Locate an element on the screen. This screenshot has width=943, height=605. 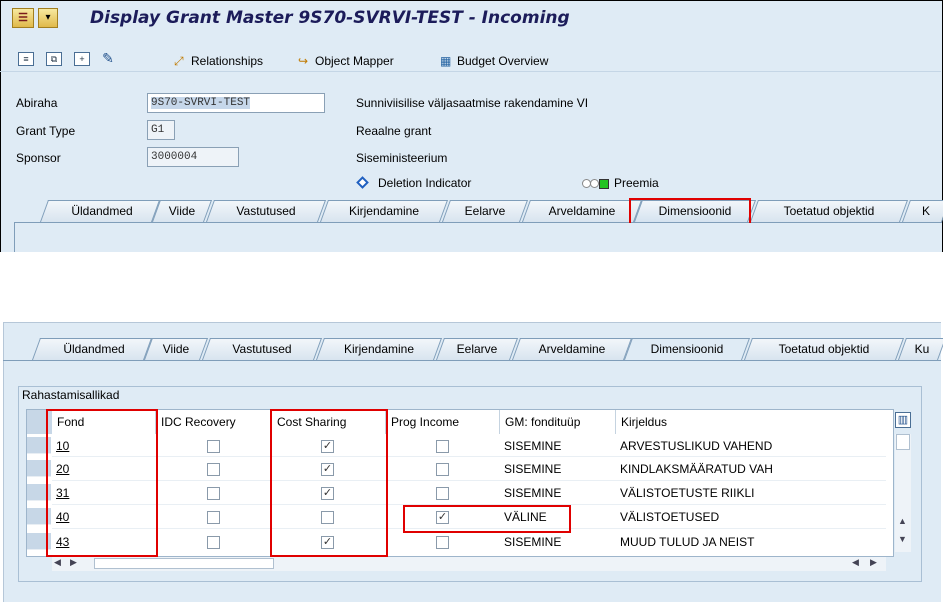
scroll-up-icon: ▲ is located at coordinates (902, 521).